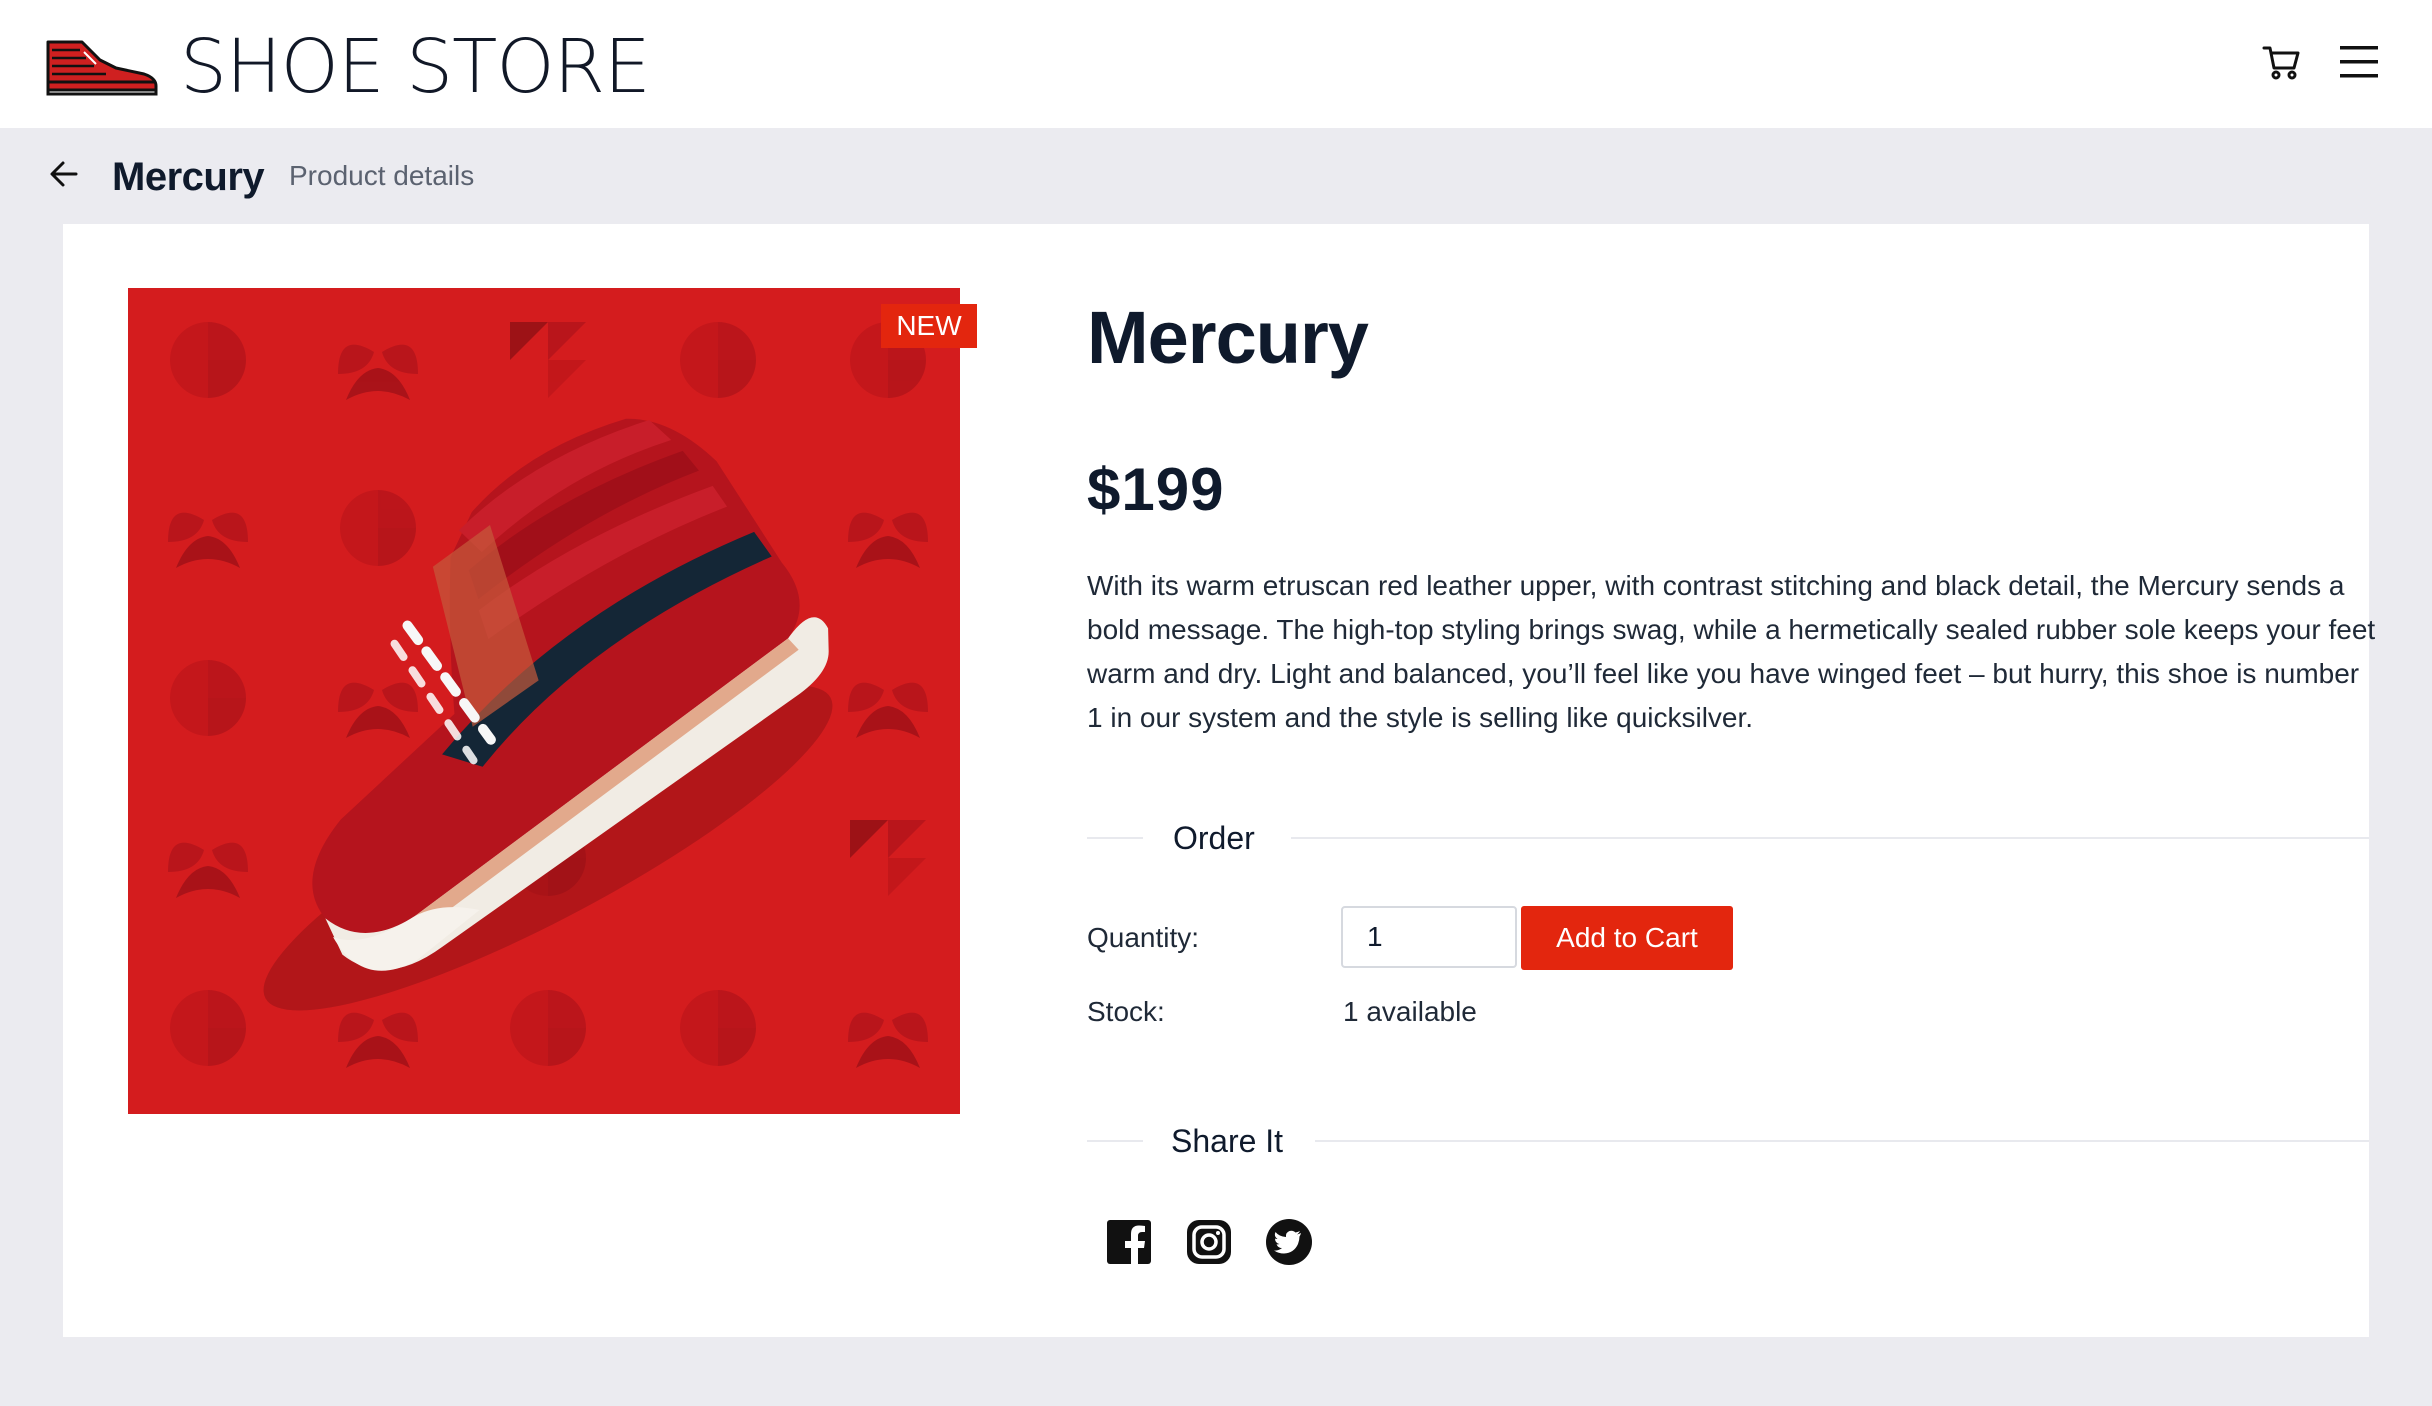 The width and height of the screenshot is (2432, 1406). I want to click on share-divider-right, so click(1842, 1141).